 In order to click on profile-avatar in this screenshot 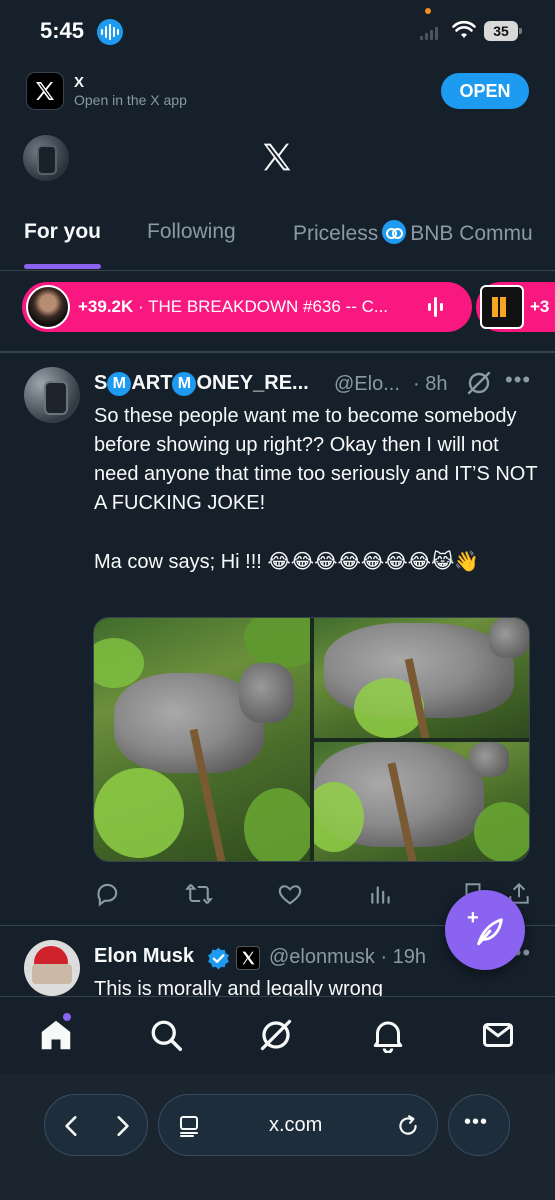, I will do `click(46, 158)`.